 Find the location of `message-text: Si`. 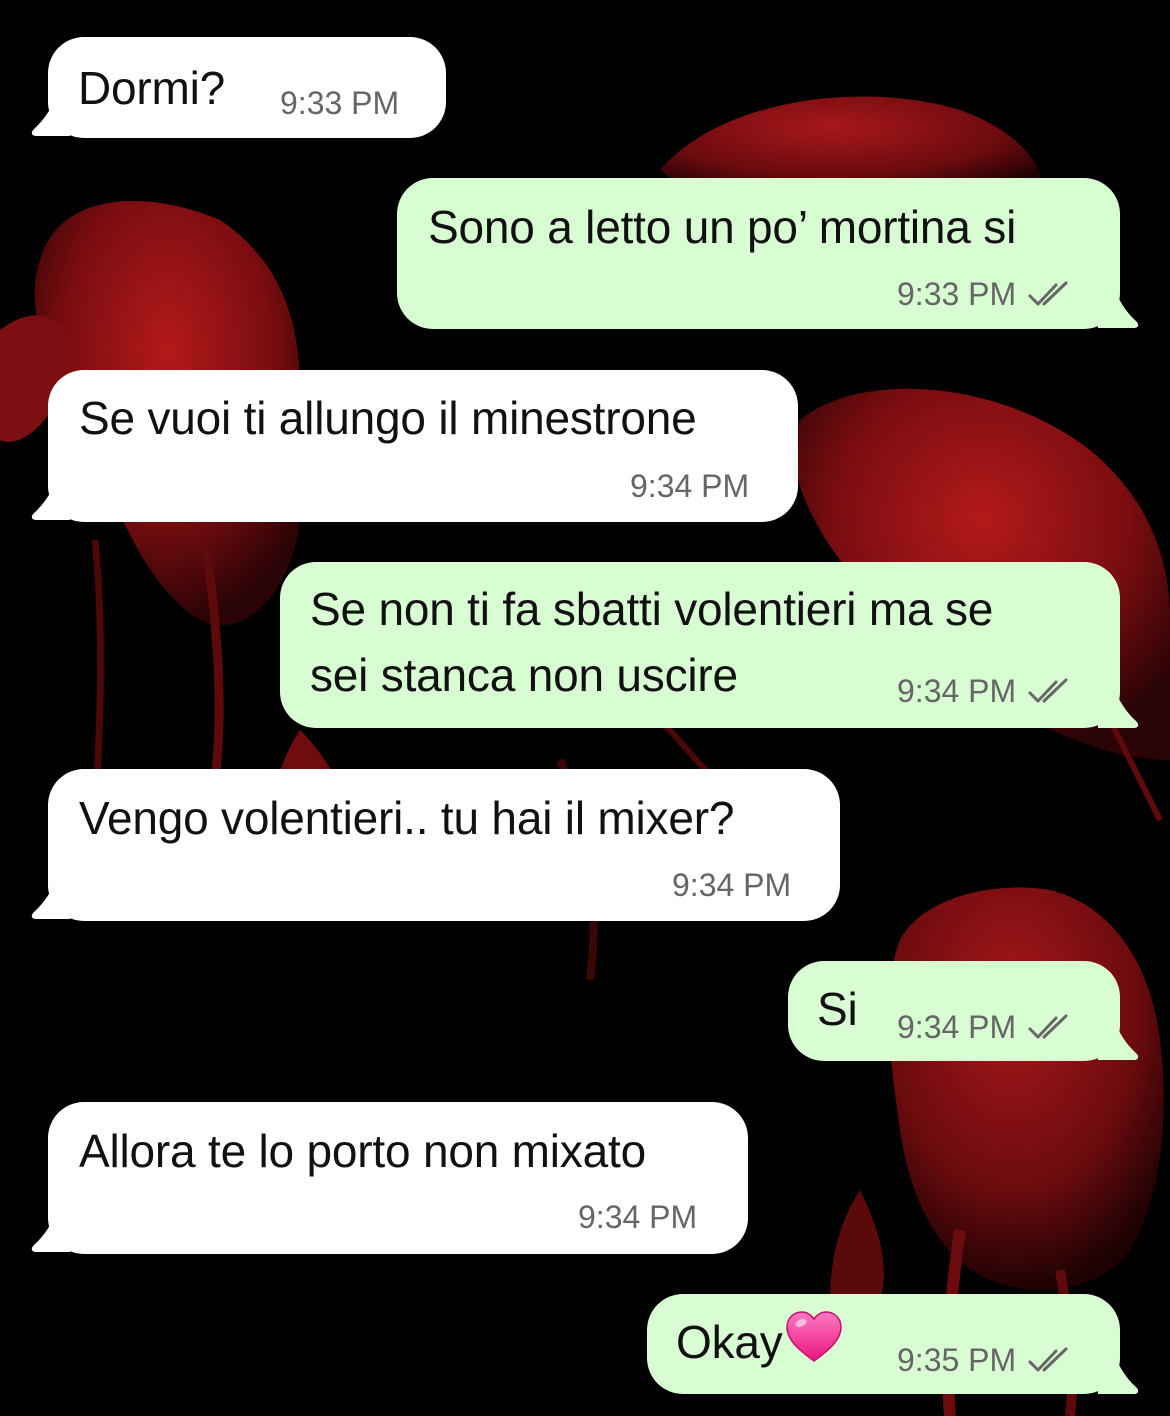

message-text: Si is located at coordinates (837, 1009).